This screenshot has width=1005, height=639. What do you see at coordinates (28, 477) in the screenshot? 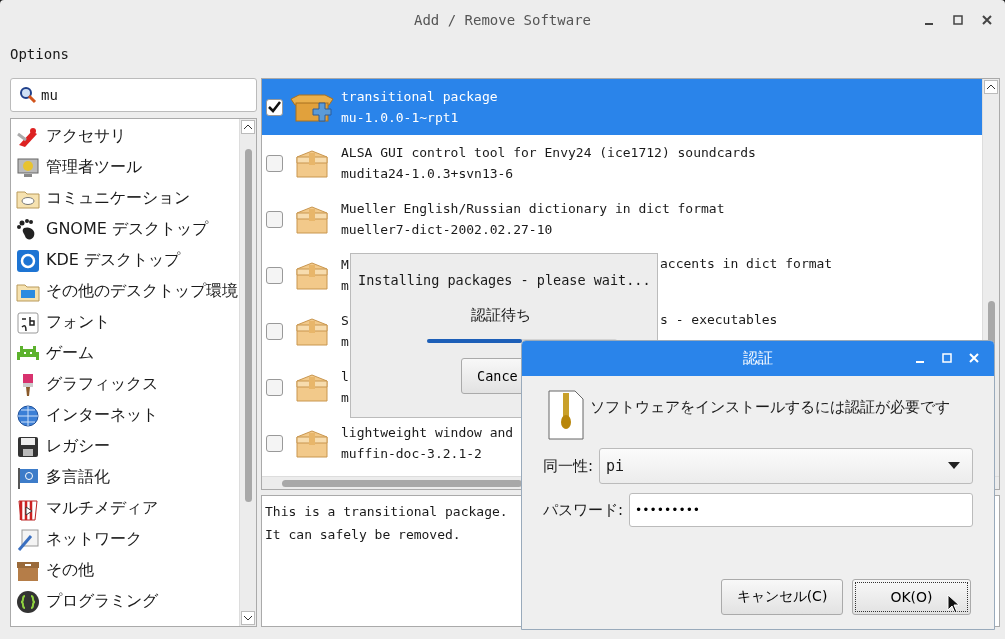
I see `flag-icon` at bounding box center [28, 477].